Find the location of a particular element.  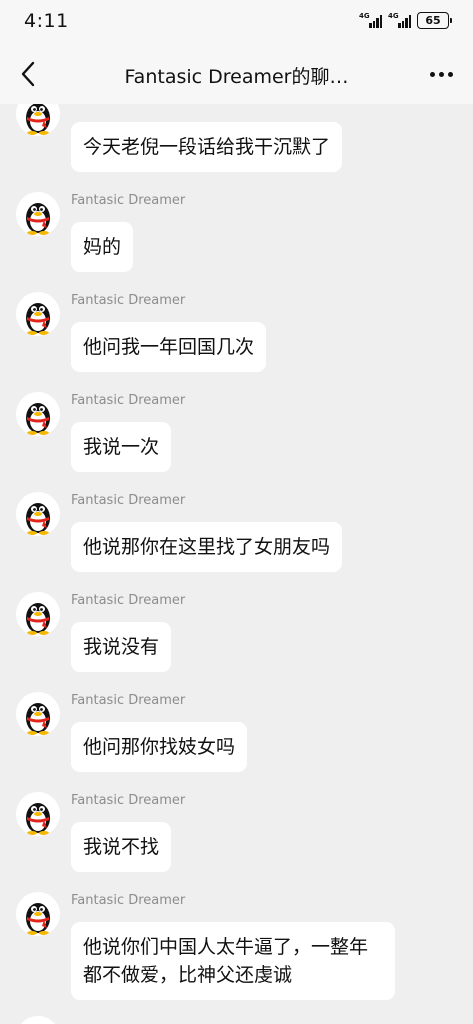

back-button is located at coordinates (28, 74).